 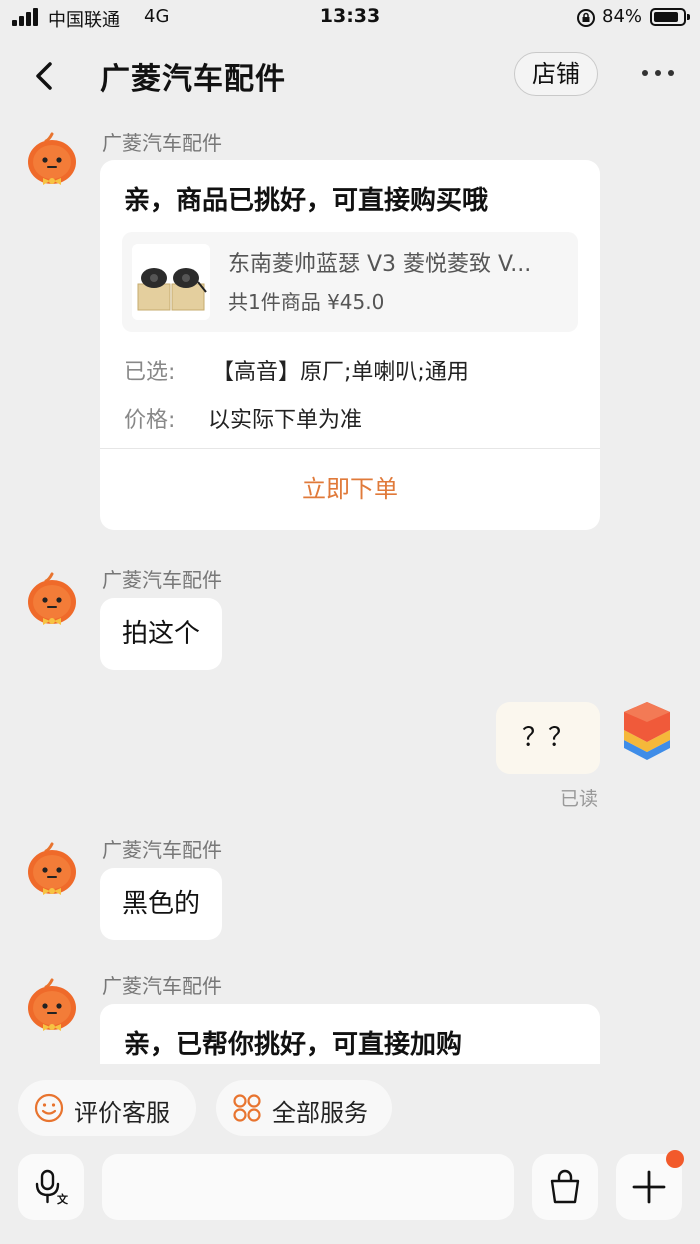 I want to click on rotation-lock-icon, so click(x=586, y=18).